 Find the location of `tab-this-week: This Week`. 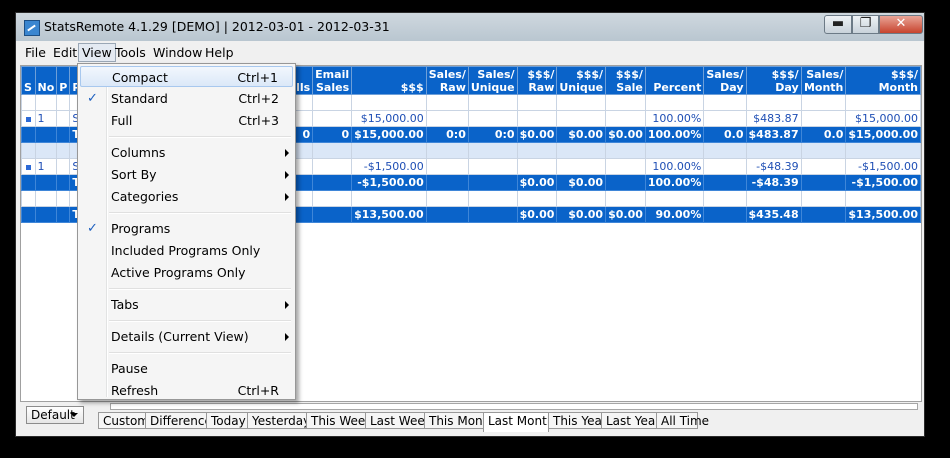

tab-this-week: This Week is located at coordinates (339, 420).